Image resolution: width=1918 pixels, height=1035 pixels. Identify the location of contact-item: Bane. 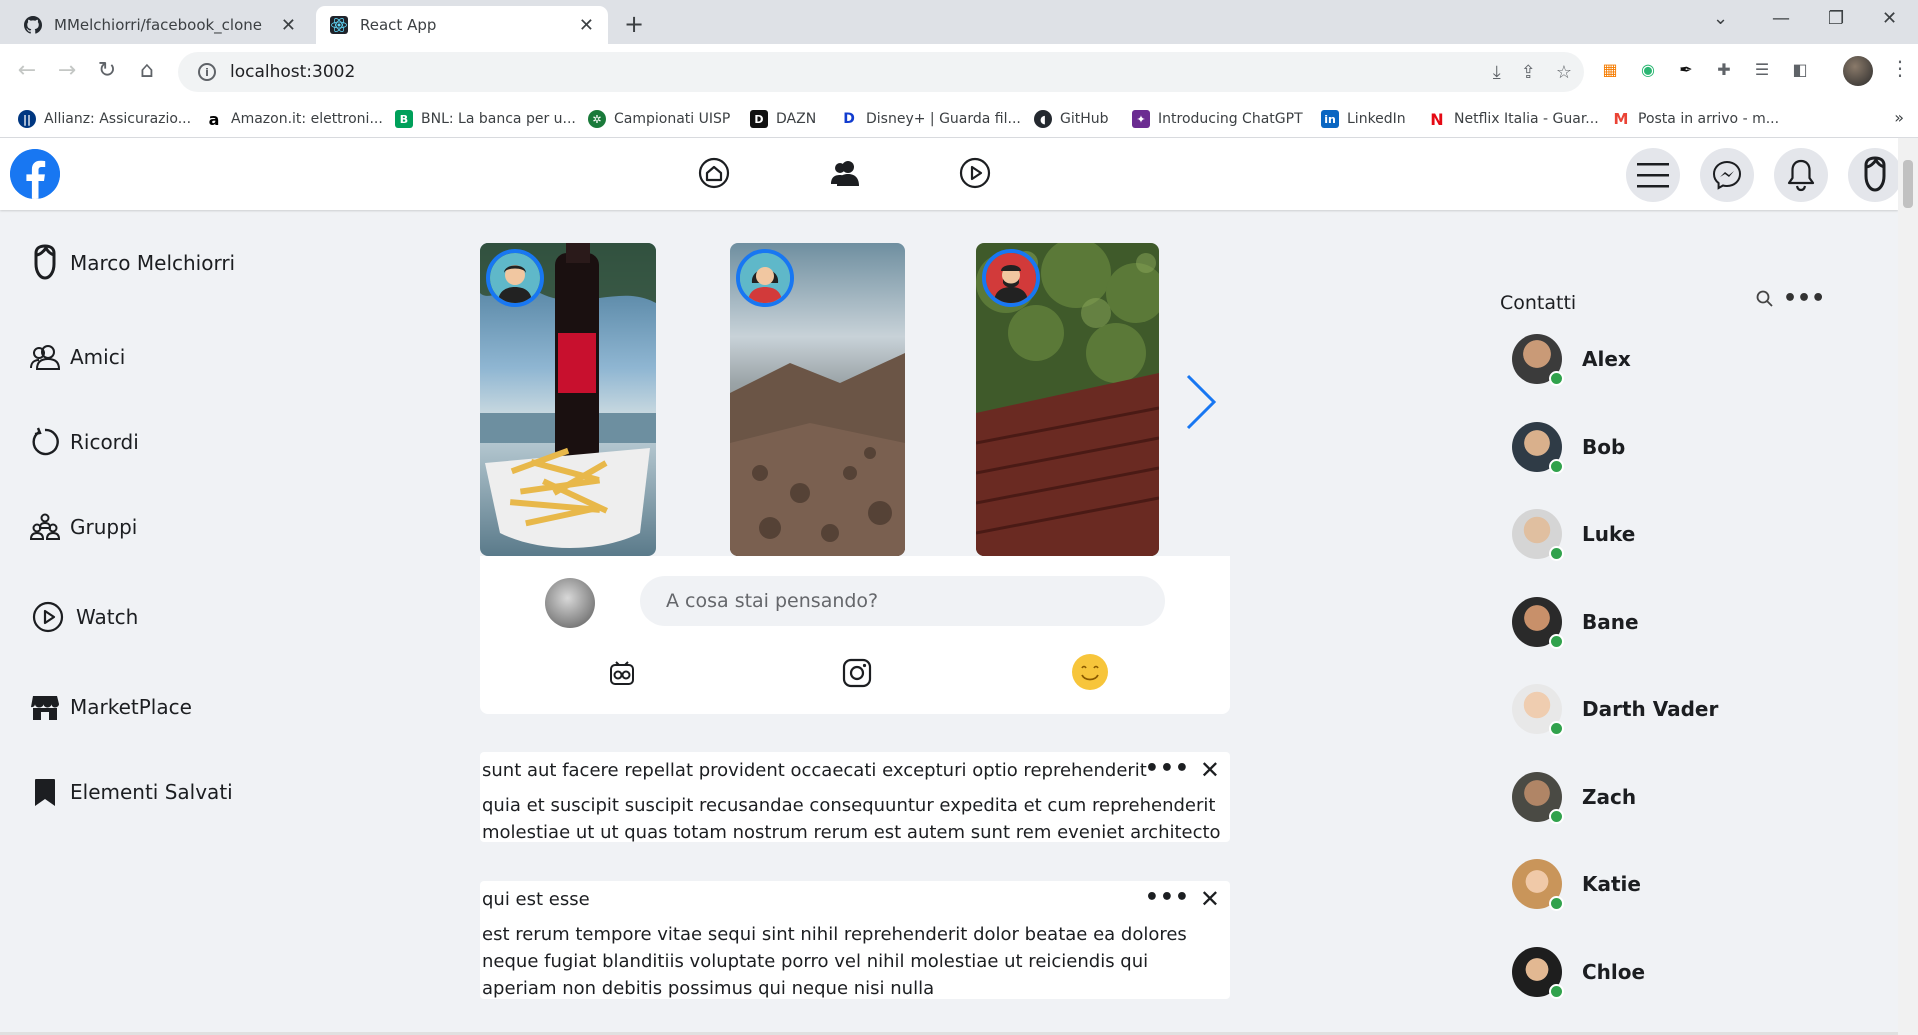
(1575, 623).